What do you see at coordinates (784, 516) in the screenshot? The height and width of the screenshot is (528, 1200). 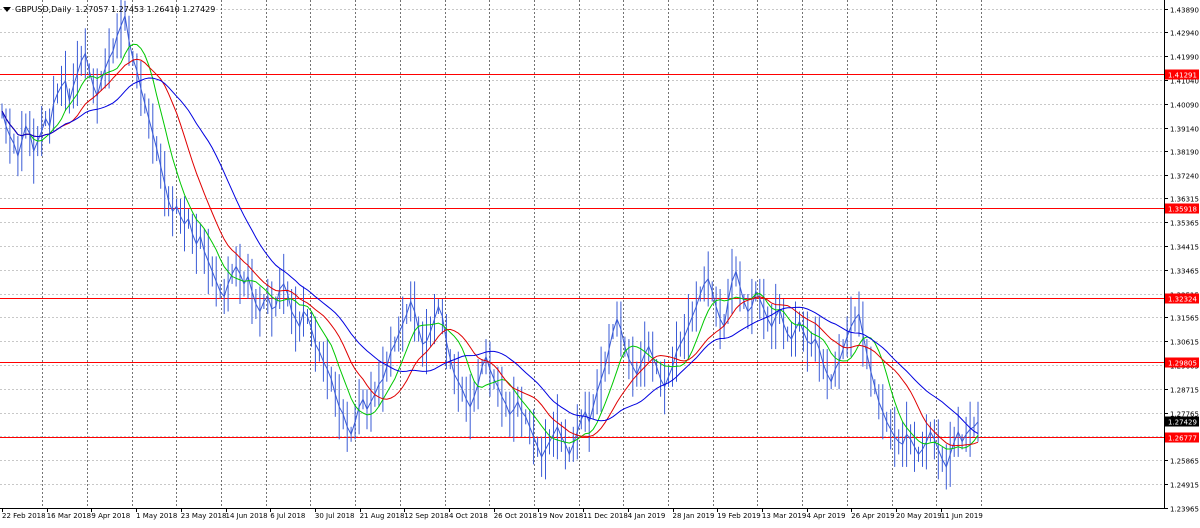 I see `x-tick-label: 13 Mar 2019` at bounding box center [784, 516].